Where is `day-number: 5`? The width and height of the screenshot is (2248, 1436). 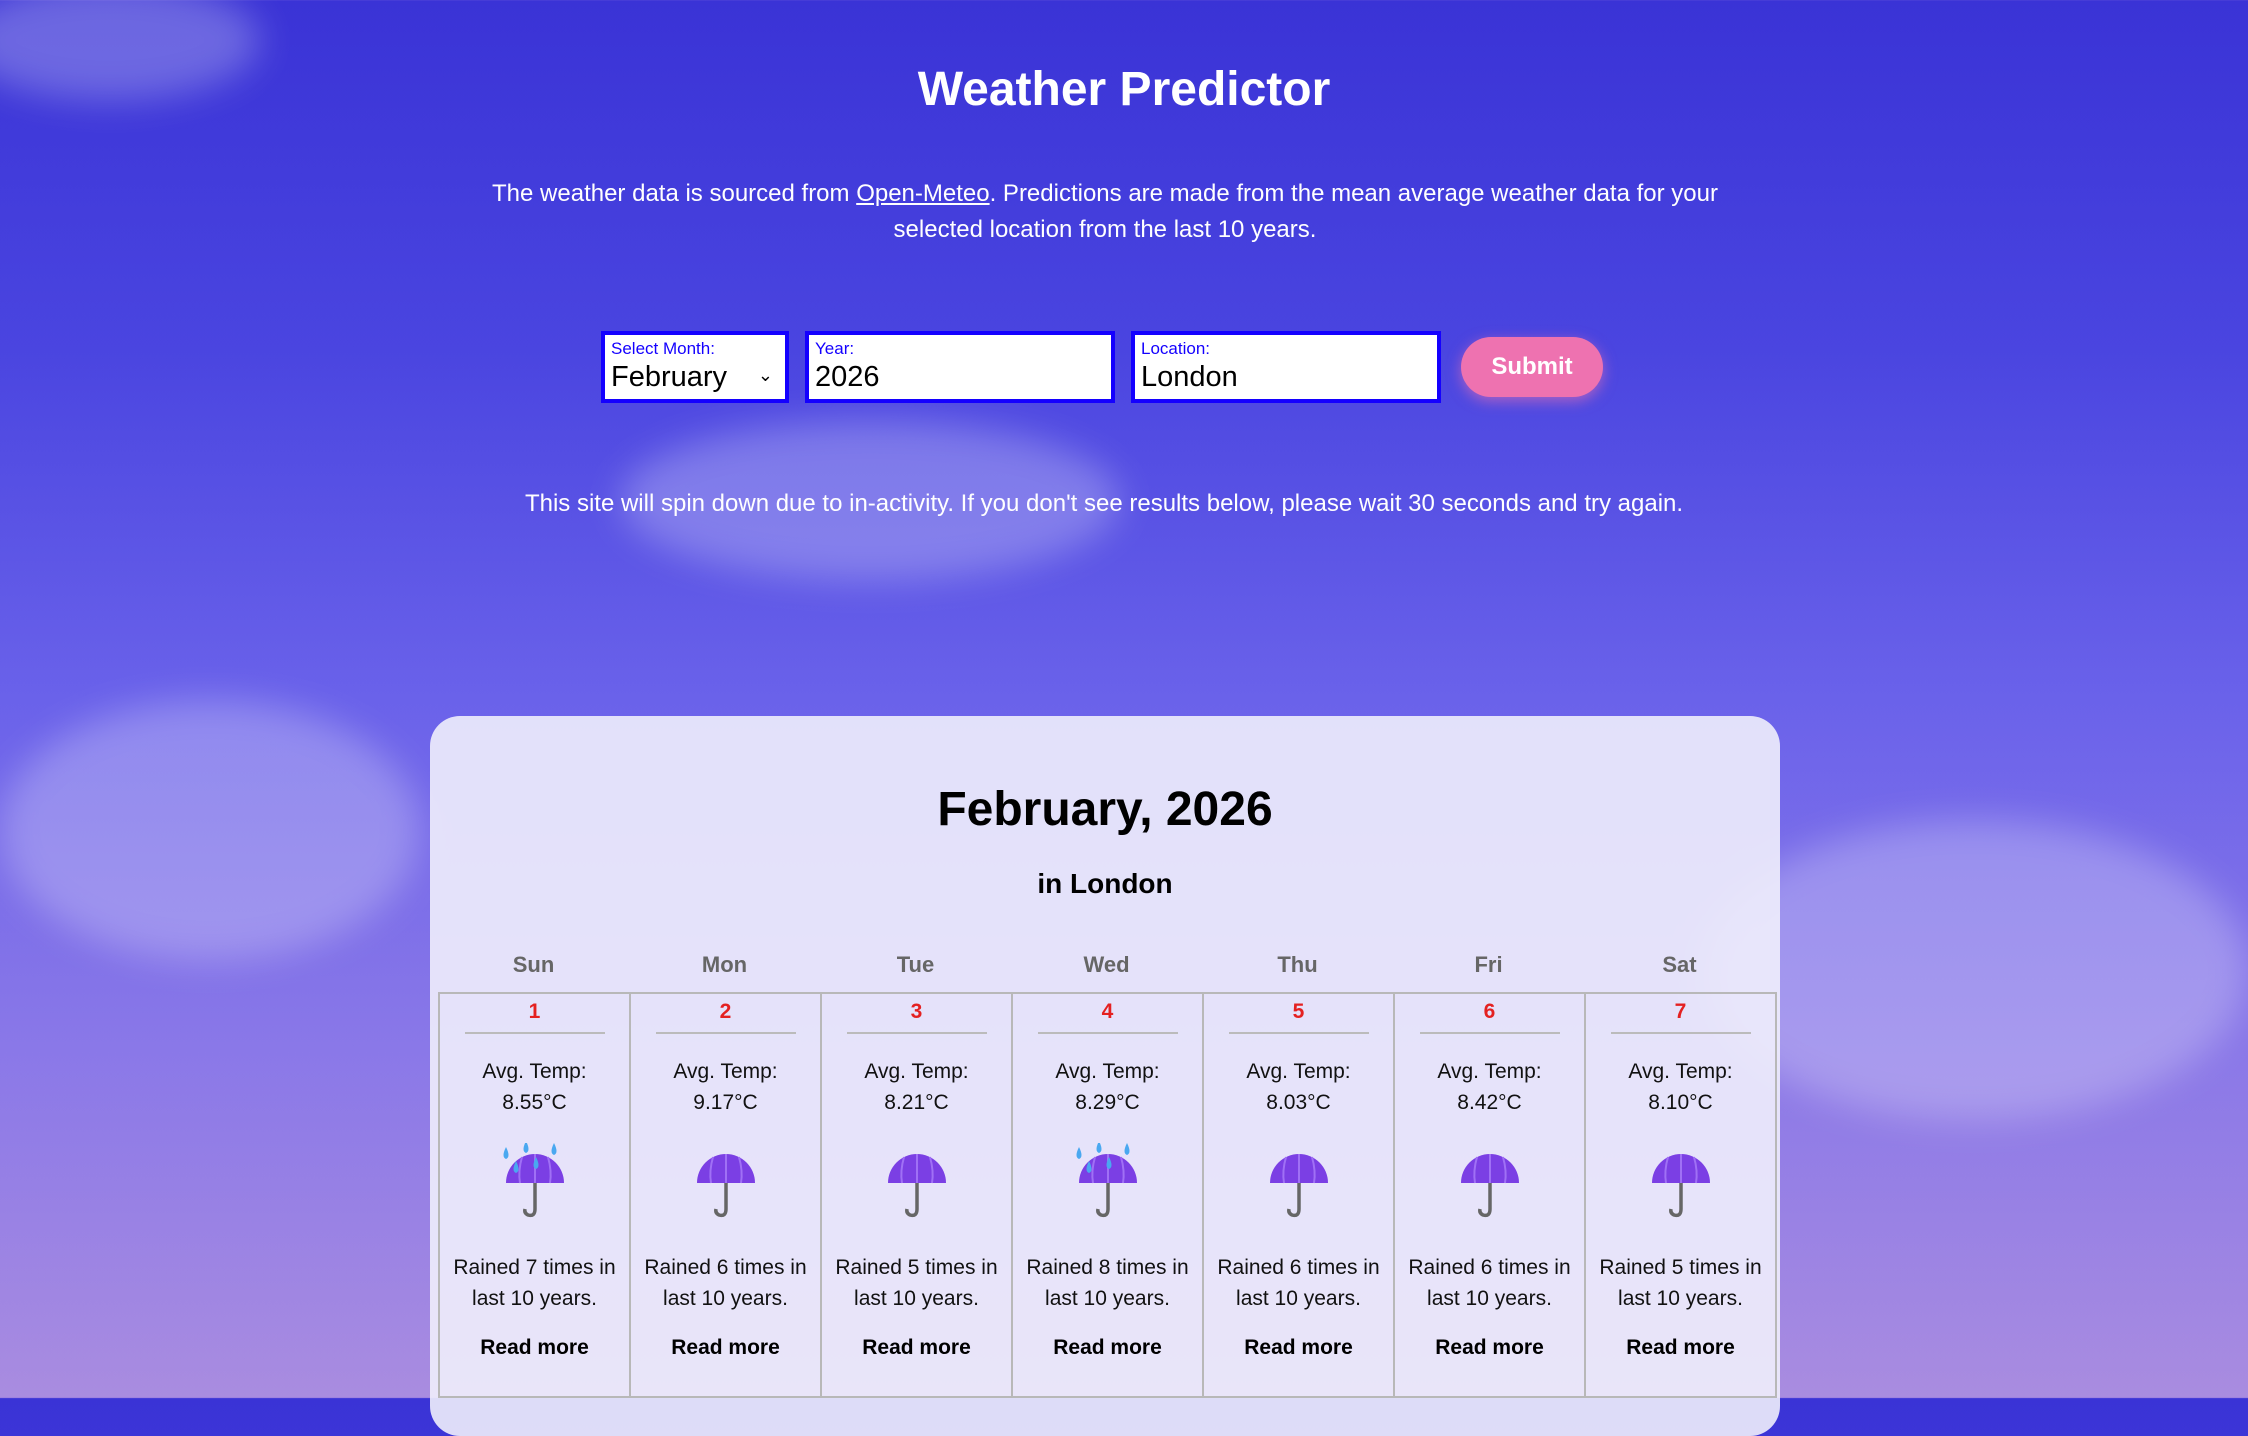 day-number: 5 is located at coordinates (1298, 1017).